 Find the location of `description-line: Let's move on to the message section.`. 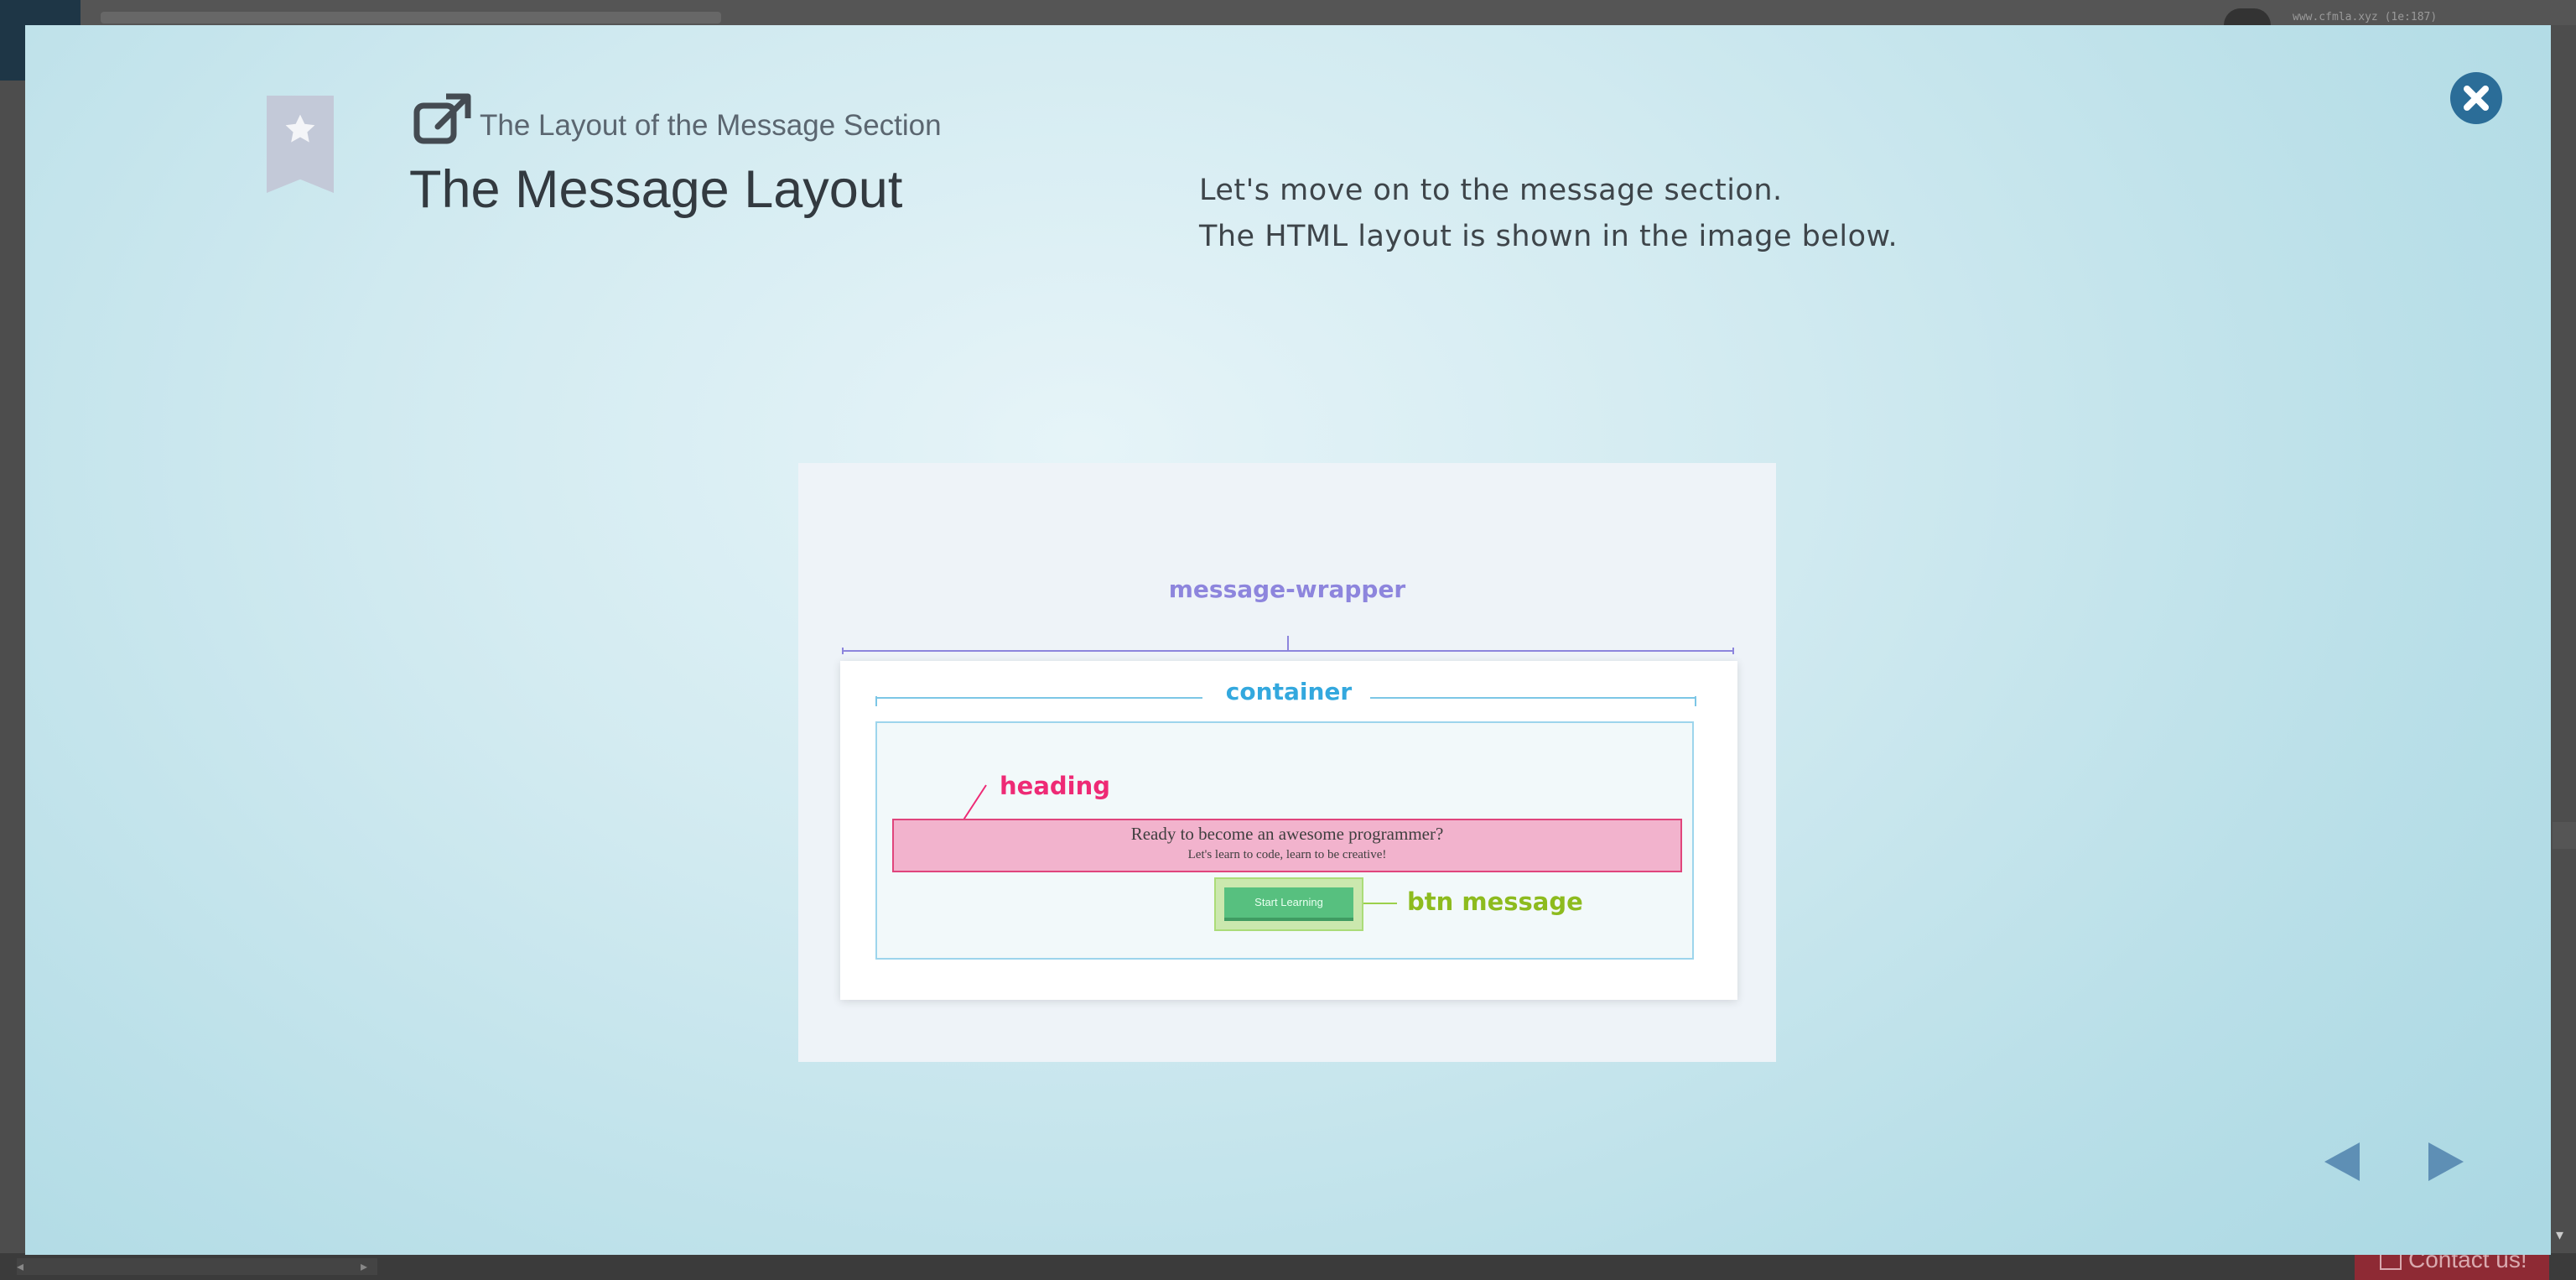

description-line: Let's move on to the message section. is located at coordinates (1491, 190).